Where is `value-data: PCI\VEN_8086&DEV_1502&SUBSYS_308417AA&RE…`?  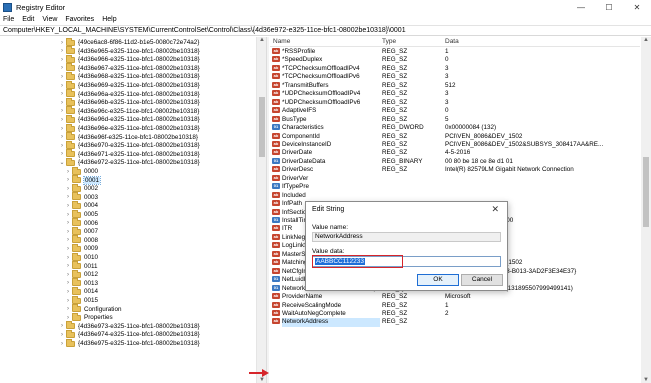 value-data: PCI\VEN_8086&DEV_1502&SUBSYS_308417AA&RE… is located at coordinates (524, 144).